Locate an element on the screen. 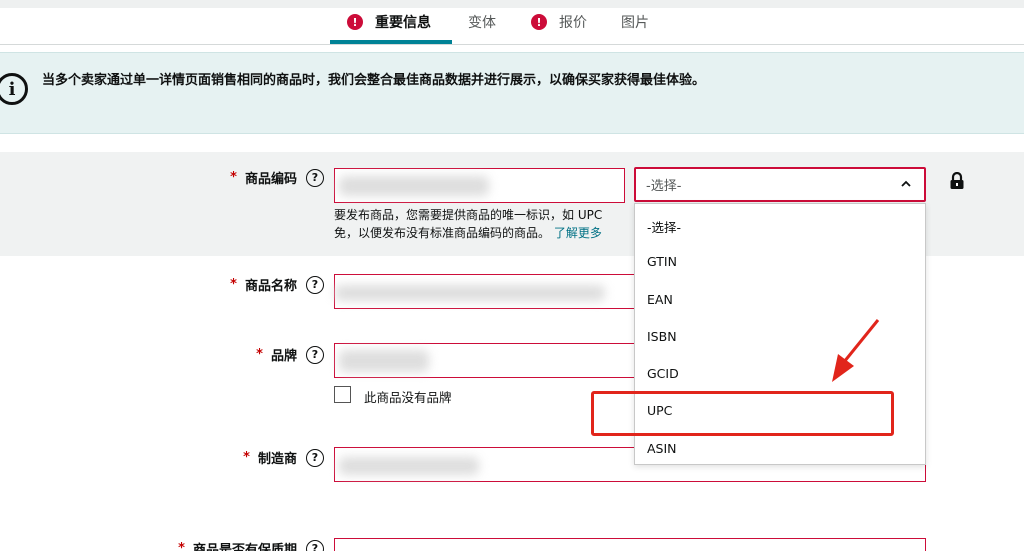 This screenshot has width=1024, height=551. warranty-label: * 商品是否有保质期 ? is located at coordinates (251, 545).